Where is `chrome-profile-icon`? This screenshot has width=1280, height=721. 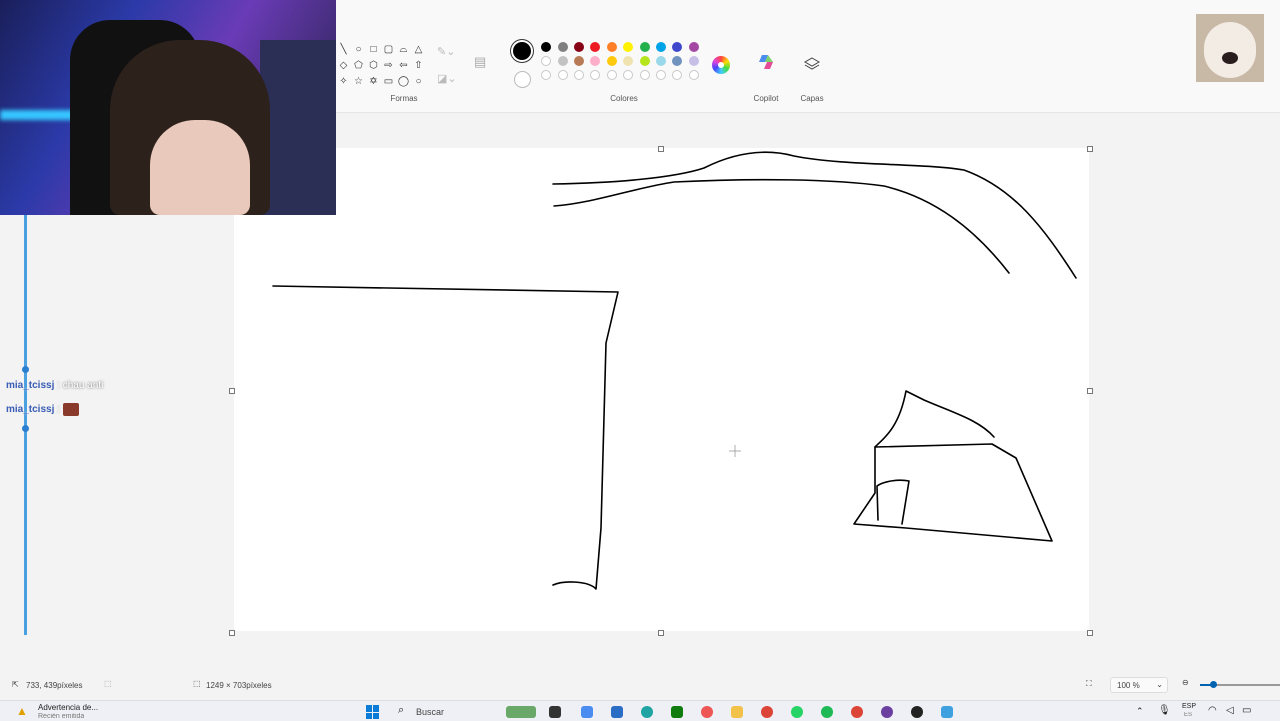 chrome-profile-icon is located at coordinates (857, 712).